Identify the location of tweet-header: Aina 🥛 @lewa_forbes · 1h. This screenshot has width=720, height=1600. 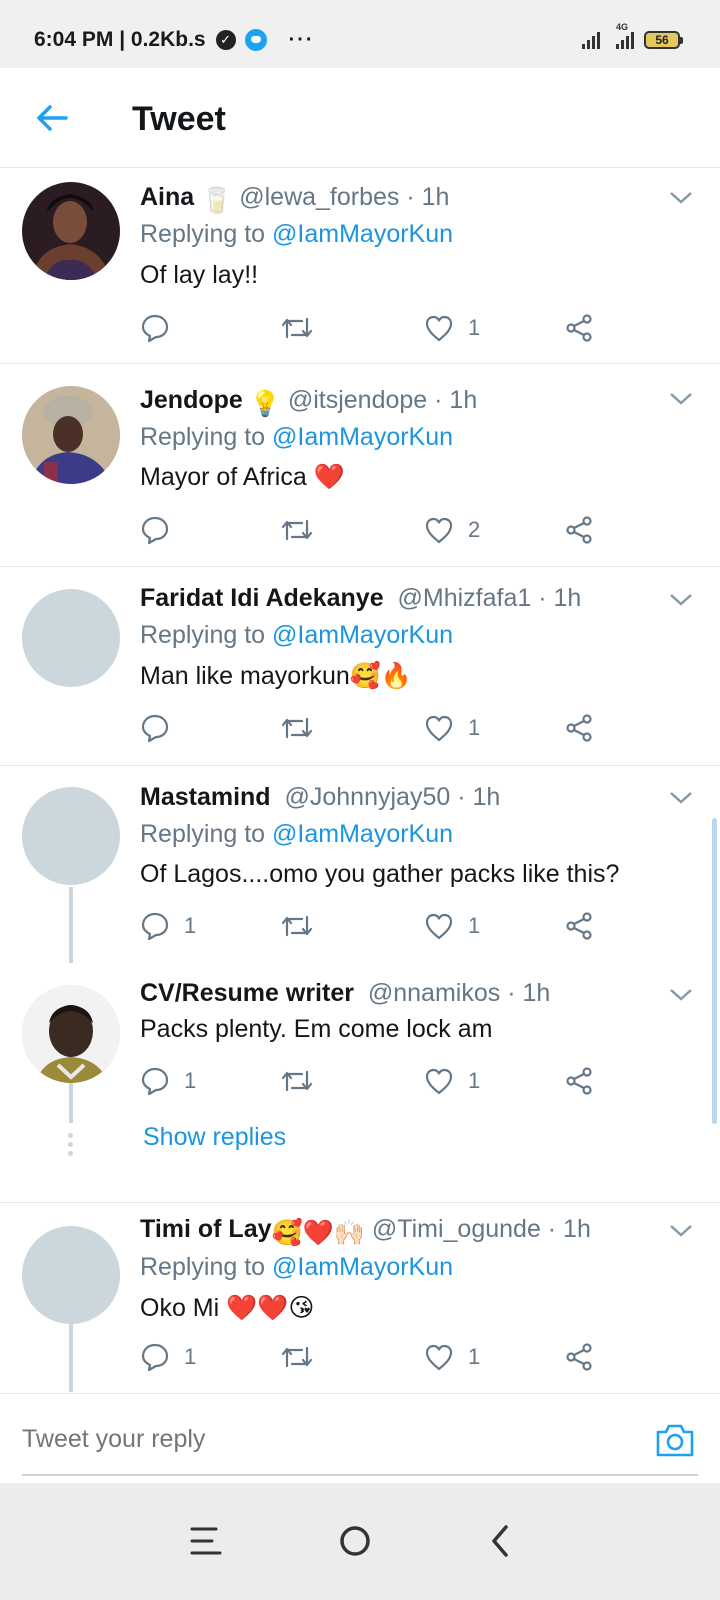
(294, 199).